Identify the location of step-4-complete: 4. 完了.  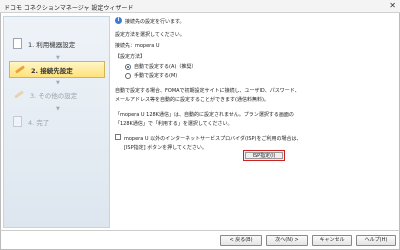
(57, 121).